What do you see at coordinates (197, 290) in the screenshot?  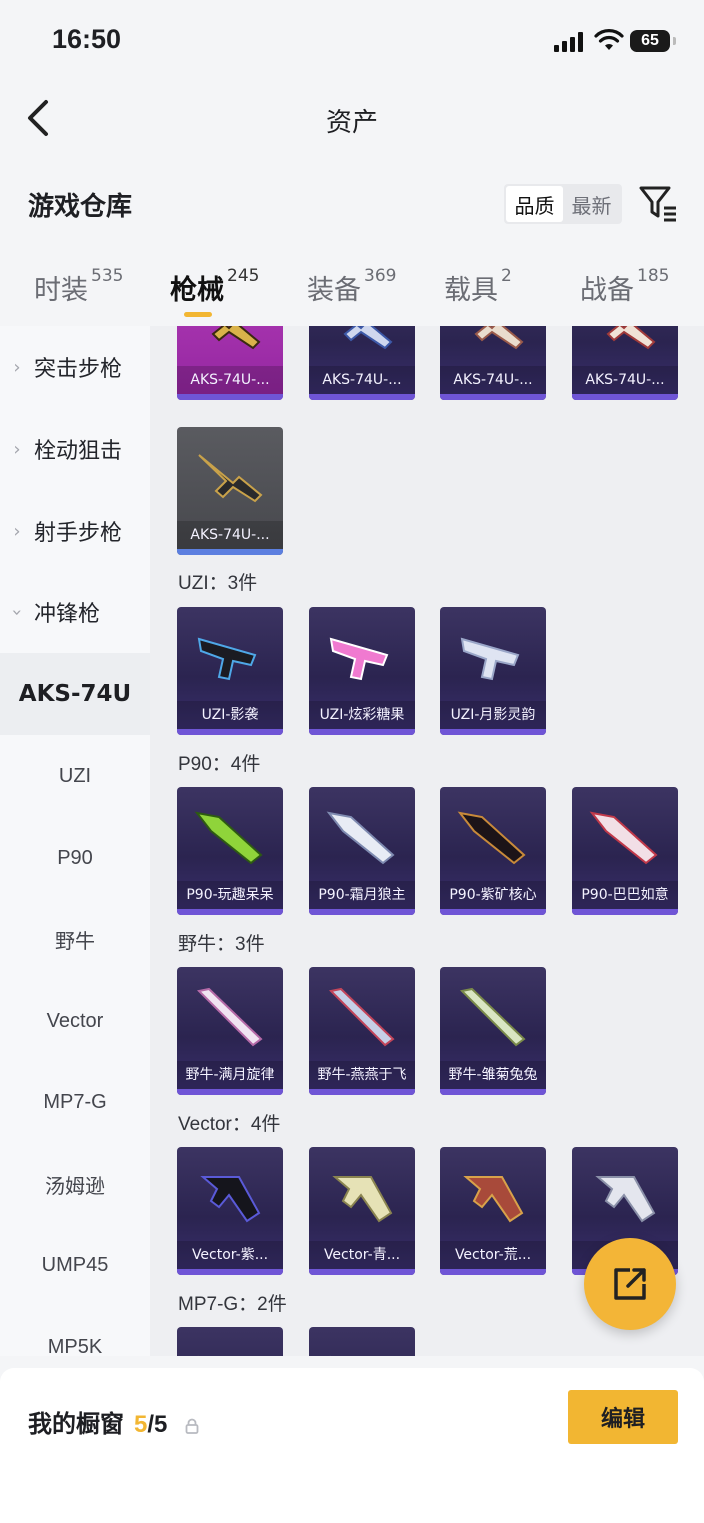 I see `tab-label: 枪械` at bounding box center [197, 290].